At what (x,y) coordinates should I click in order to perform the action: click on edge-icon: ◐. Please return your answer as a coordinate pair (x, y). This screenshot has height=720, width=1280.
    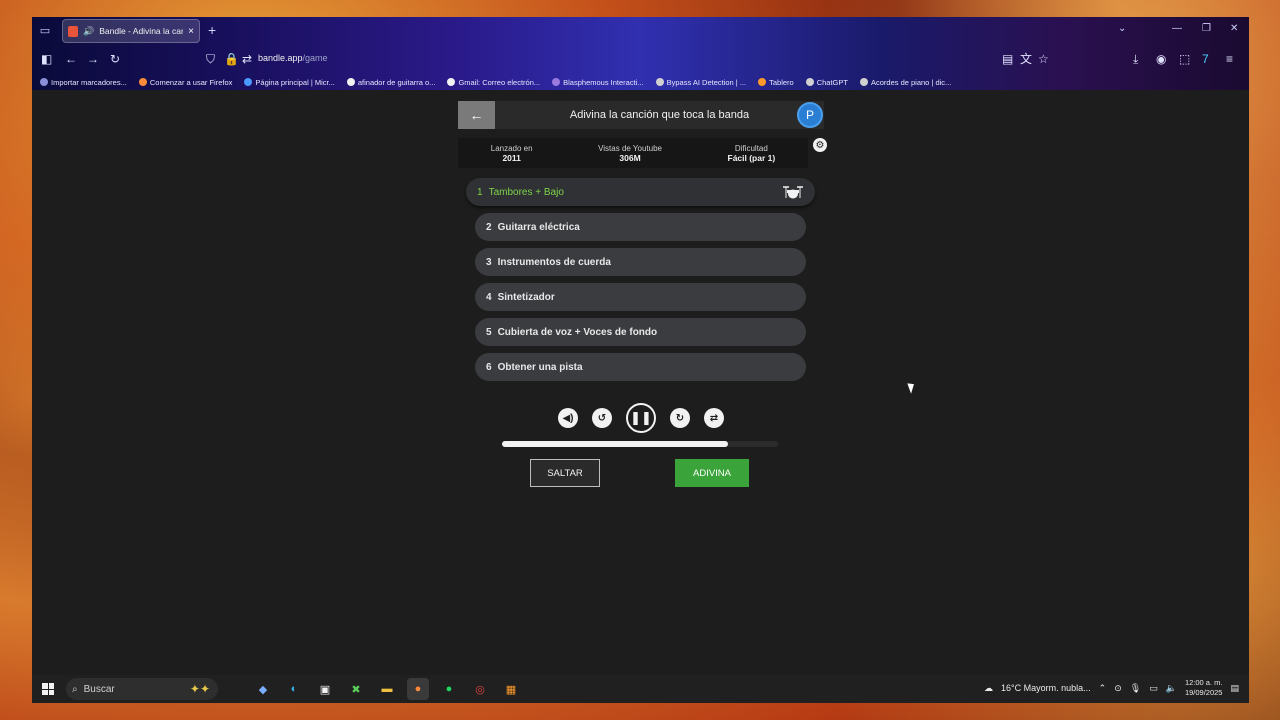
    Looking at the image, I should click on (294, 689).